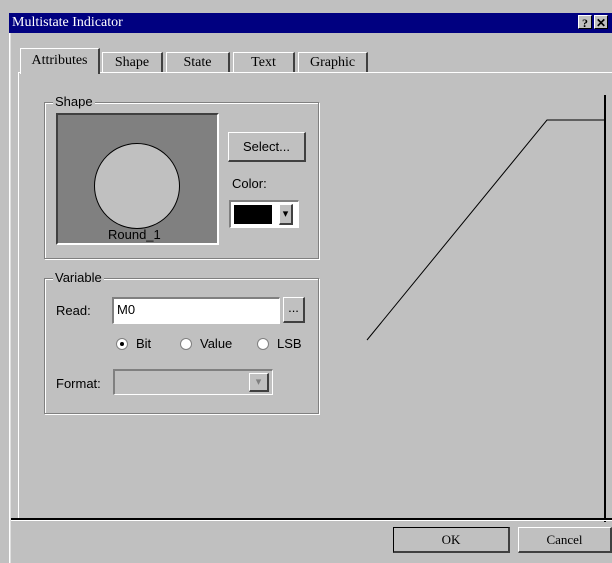  What do you see at coordinates (60, 61) in the screenshot?
I see `tab-attributes: Attributes` at bounding box center [60, 61].